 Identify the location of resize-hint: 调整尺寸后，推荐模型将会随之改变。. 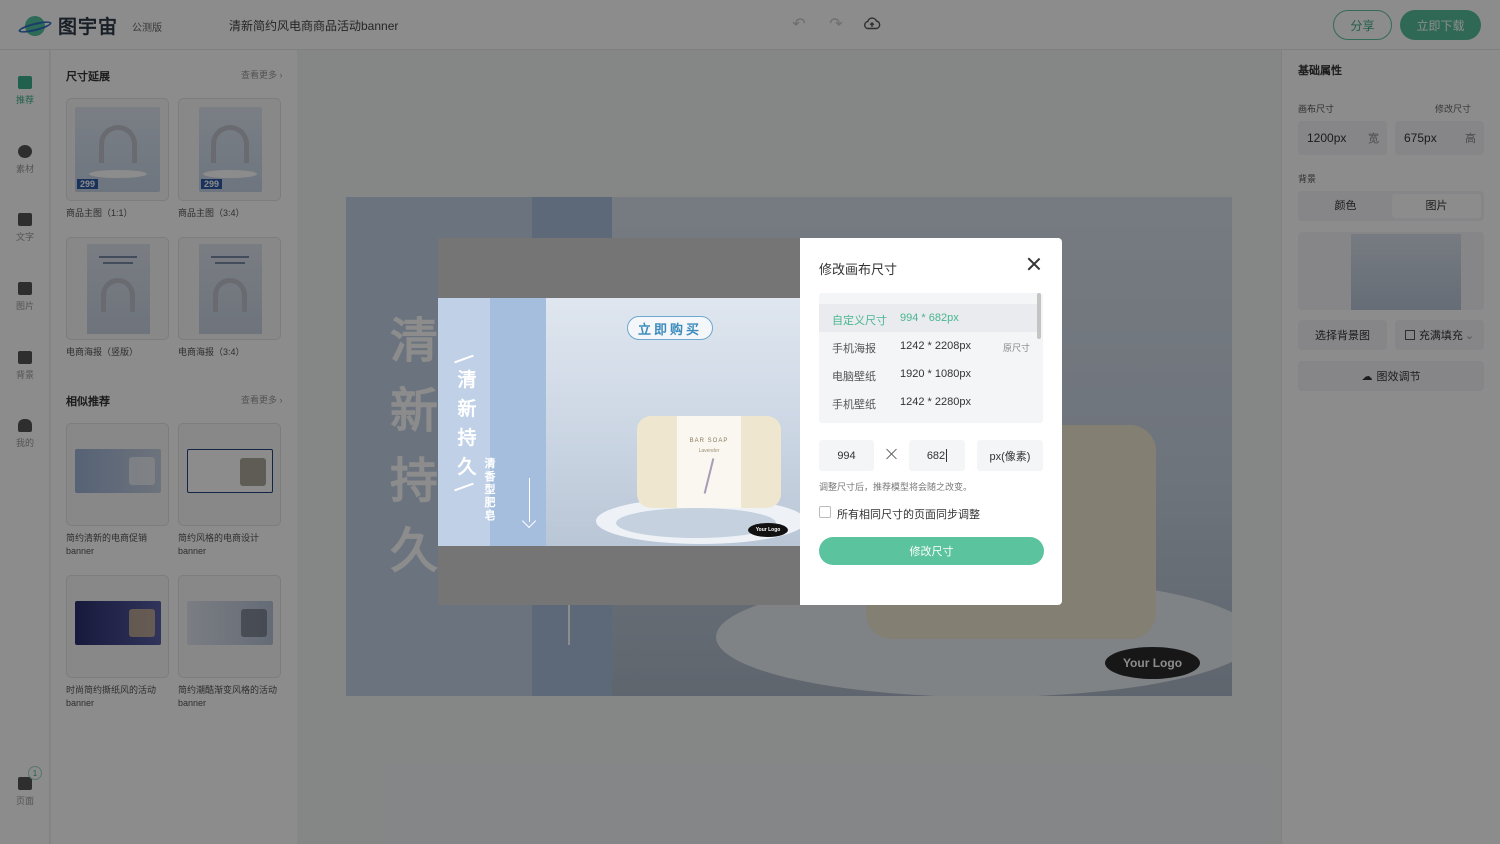
(896, 487).